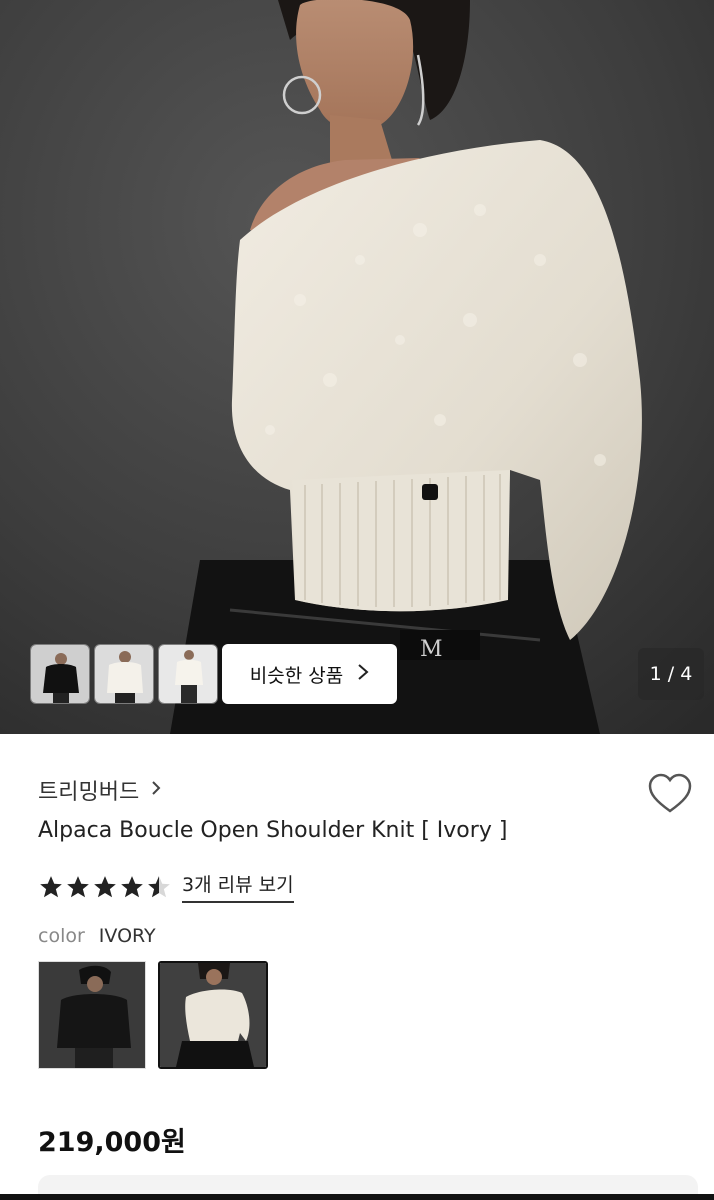 Image resolution: width=714 pixels, height=1200 pixels. I want to click on color-row: color IVORY, so click(97, 936).